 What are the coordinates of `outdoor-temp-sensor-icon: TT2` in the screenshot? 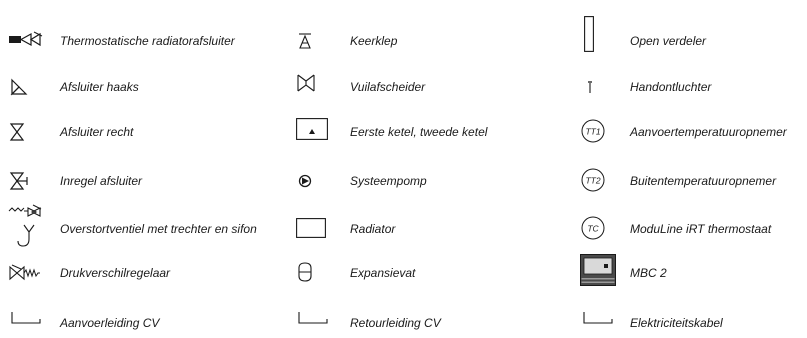 It's located at (593, 180).